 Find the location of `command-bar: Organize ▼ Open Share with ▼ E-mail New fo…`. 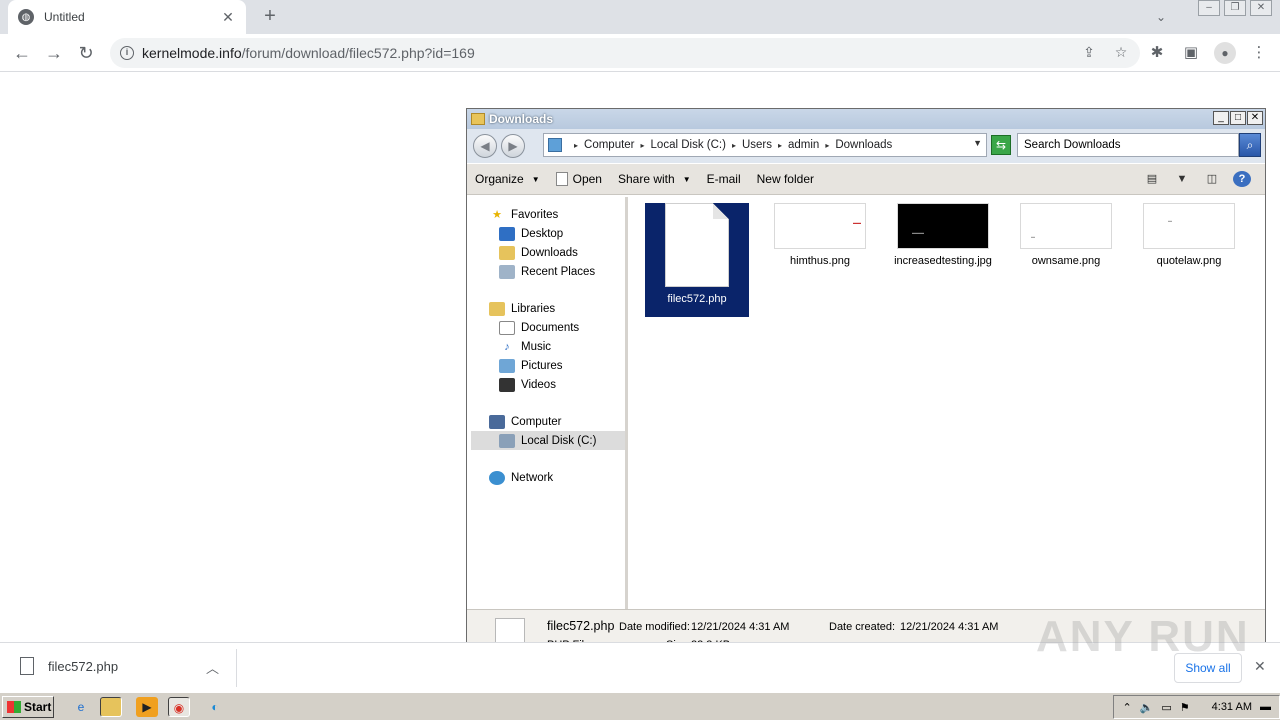

command-bar: Organize ▼ Open Share with ▼ E-mail New fo… is located at coordinates (866, 179).